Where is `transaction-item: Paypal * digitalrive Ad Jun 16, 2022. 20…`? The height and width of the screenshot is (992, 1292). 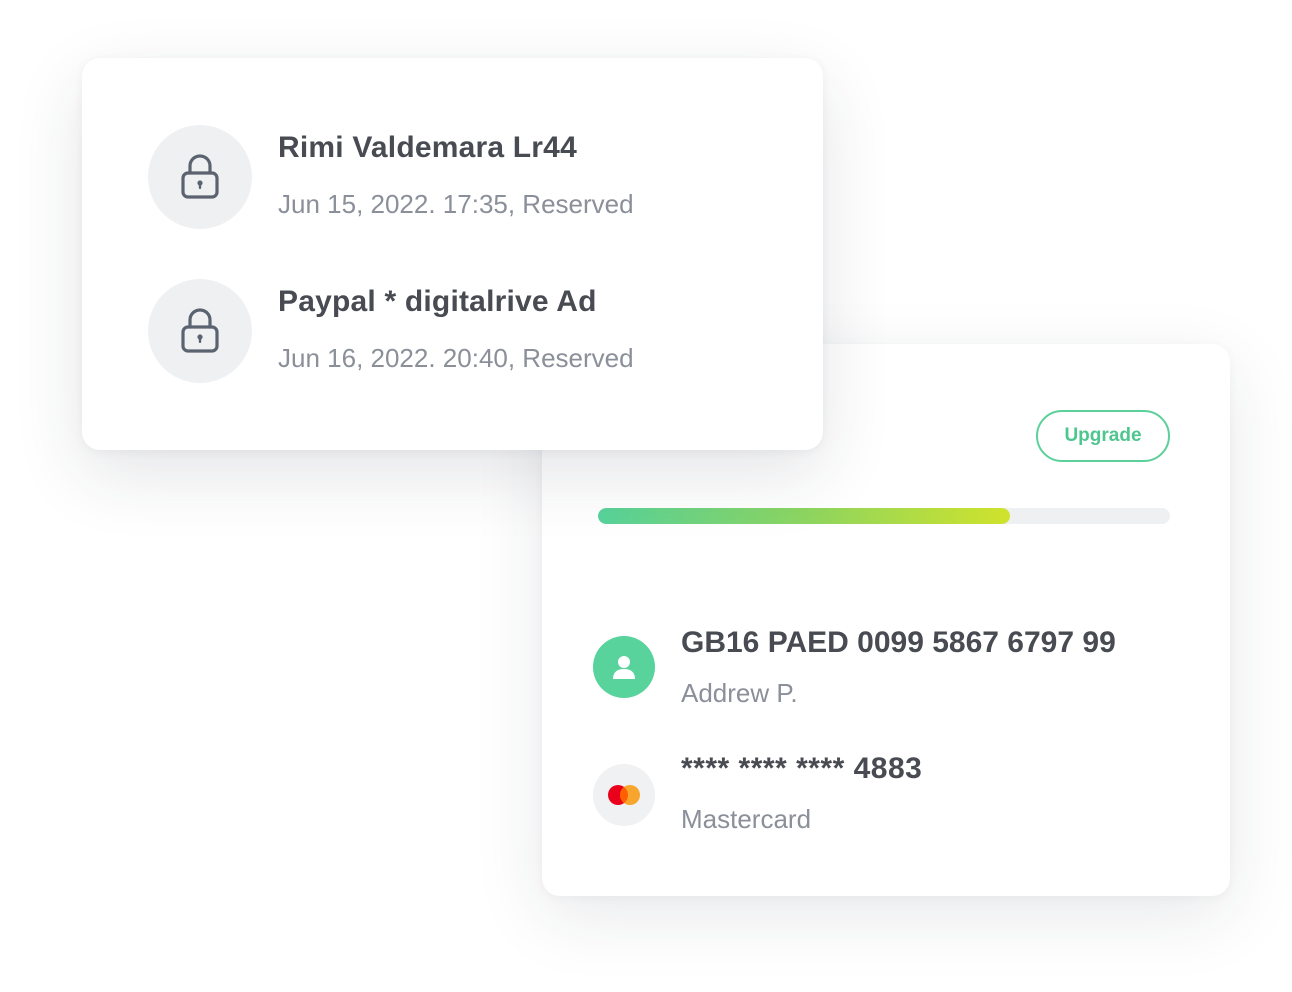 transaction-item: Paypal * digitalrive Ad Jun 16, 2022. 20… is located at coordinates (468, 331).